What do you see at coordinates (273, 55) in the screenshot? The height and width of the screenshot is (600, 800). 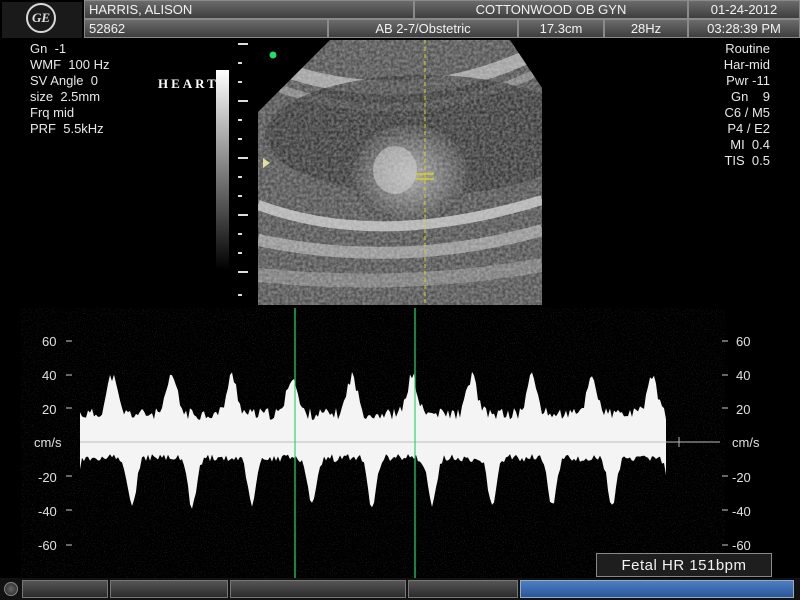 I see `probe-orientation-icon` at bounding box center [273, 55].